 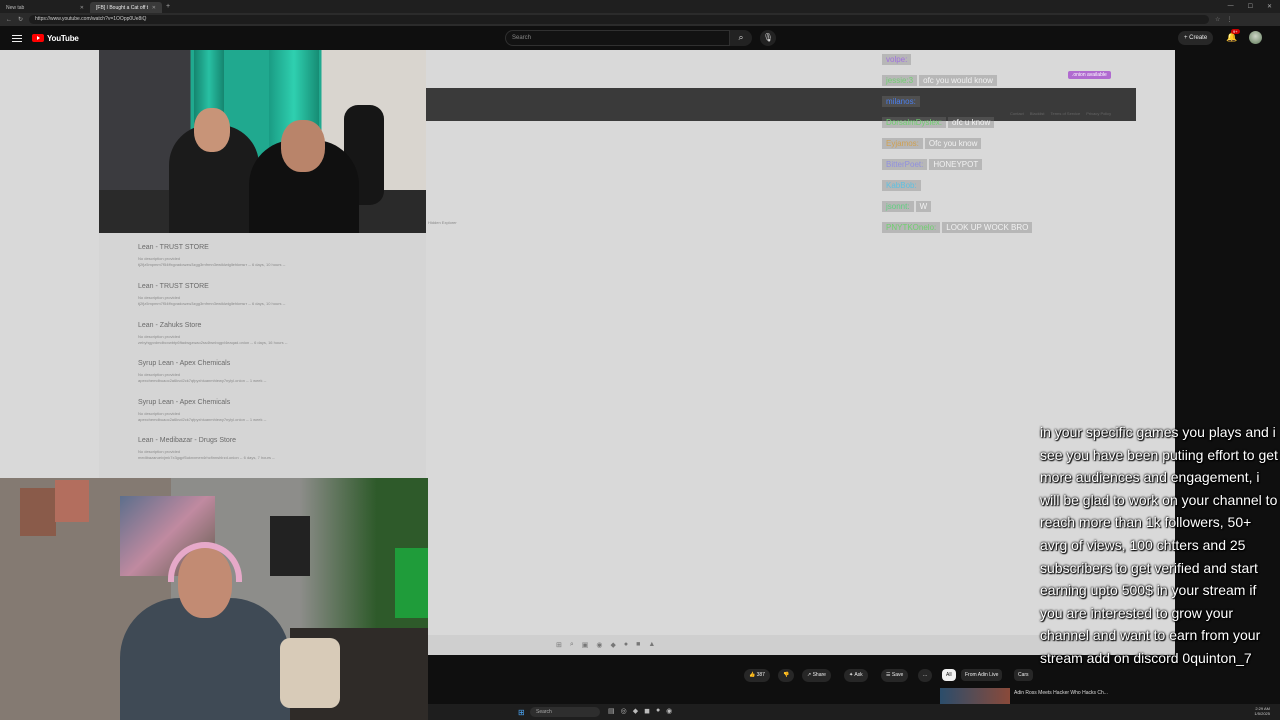 I want to click on site-side-label: Hidden Explorer, so click(x=442, y=222).